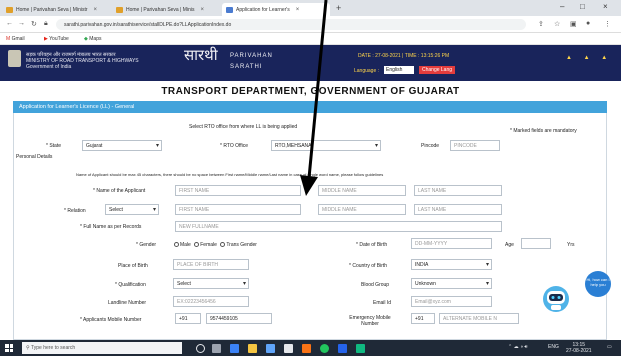 The width and height of the screenshot is (621, 356). Describe the element at coordinates (582, 6) in the screenshot. I see `maximize-icon: □` at that location.